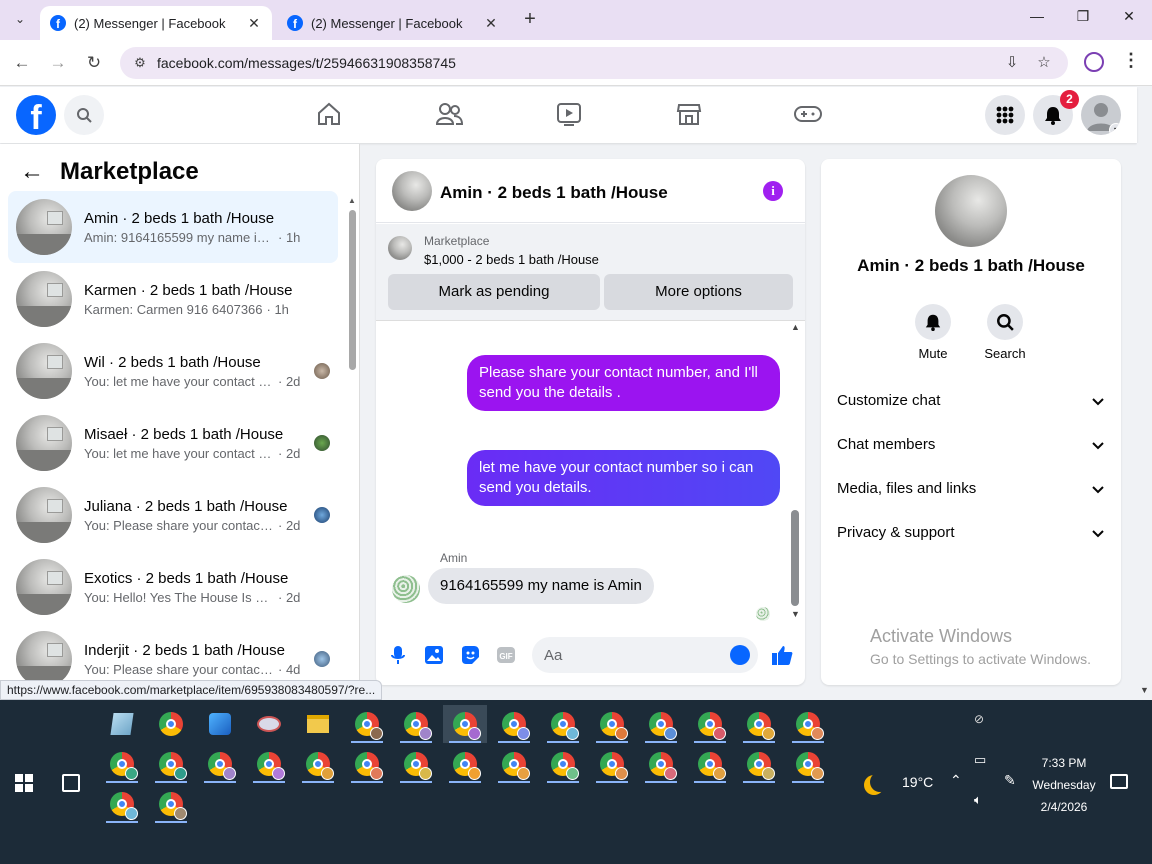 Image resolution: width=1152 pixels, height=864 pixels. I want to click on minimize-button: —, so click(1037, 20).